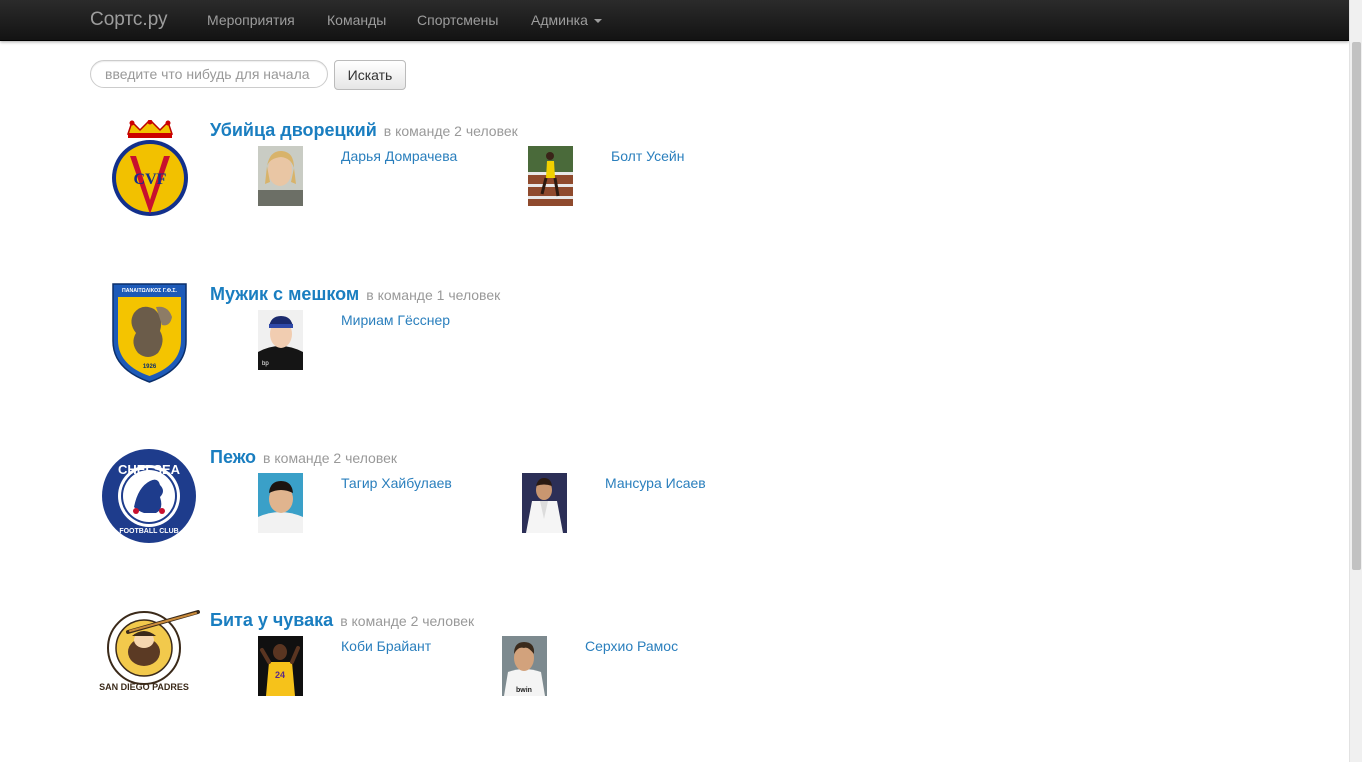 Image resolution: width=1362 pixels, height=762 pixels. What do you see at coordinates (457, 20) in the screenshot?
I see `nav-item-athletes: Спортсмены` at bounding box center [457, 20].